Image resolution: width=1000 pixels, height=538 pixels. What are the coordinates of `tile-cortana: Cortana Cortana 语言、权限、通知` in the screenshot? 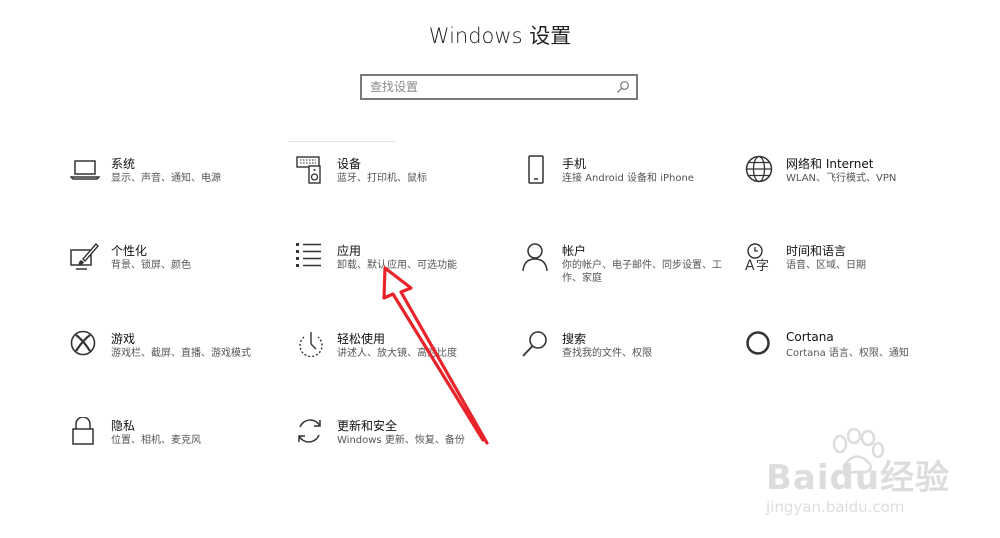 It's located at (855, 360).